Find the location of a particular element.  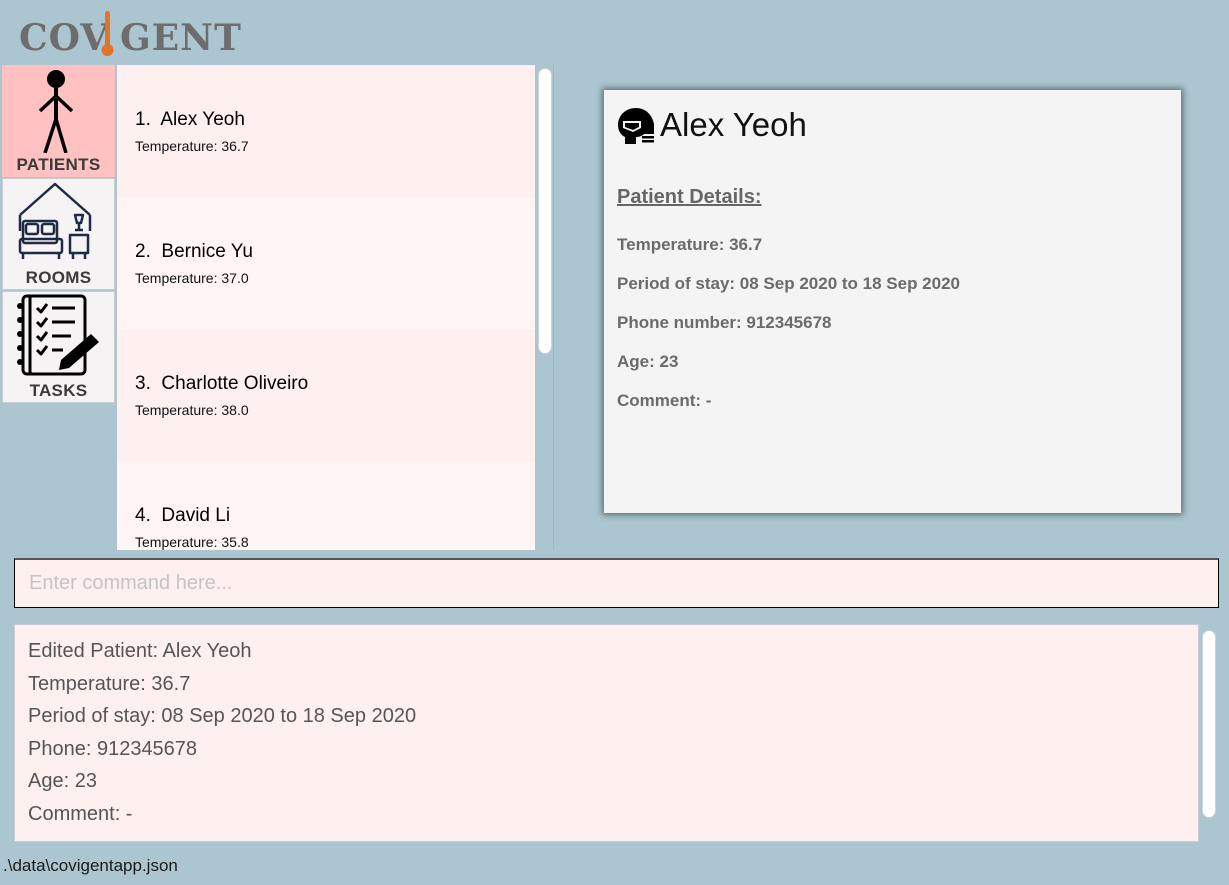

patient-index: 3. is located at coordinates (143, 383).